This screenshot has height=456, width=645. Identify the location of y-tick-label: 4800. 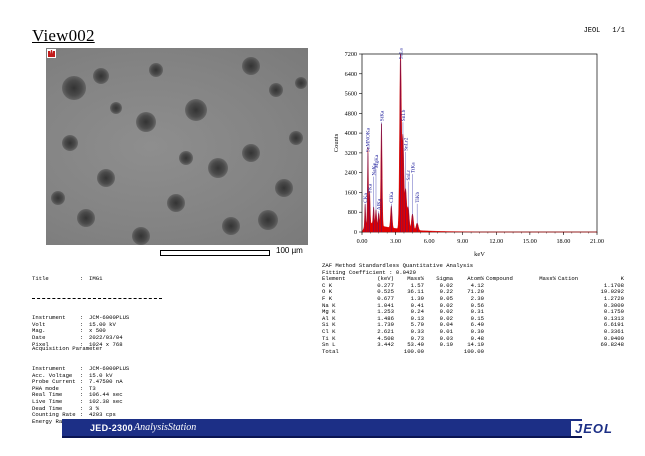
(351, 113).